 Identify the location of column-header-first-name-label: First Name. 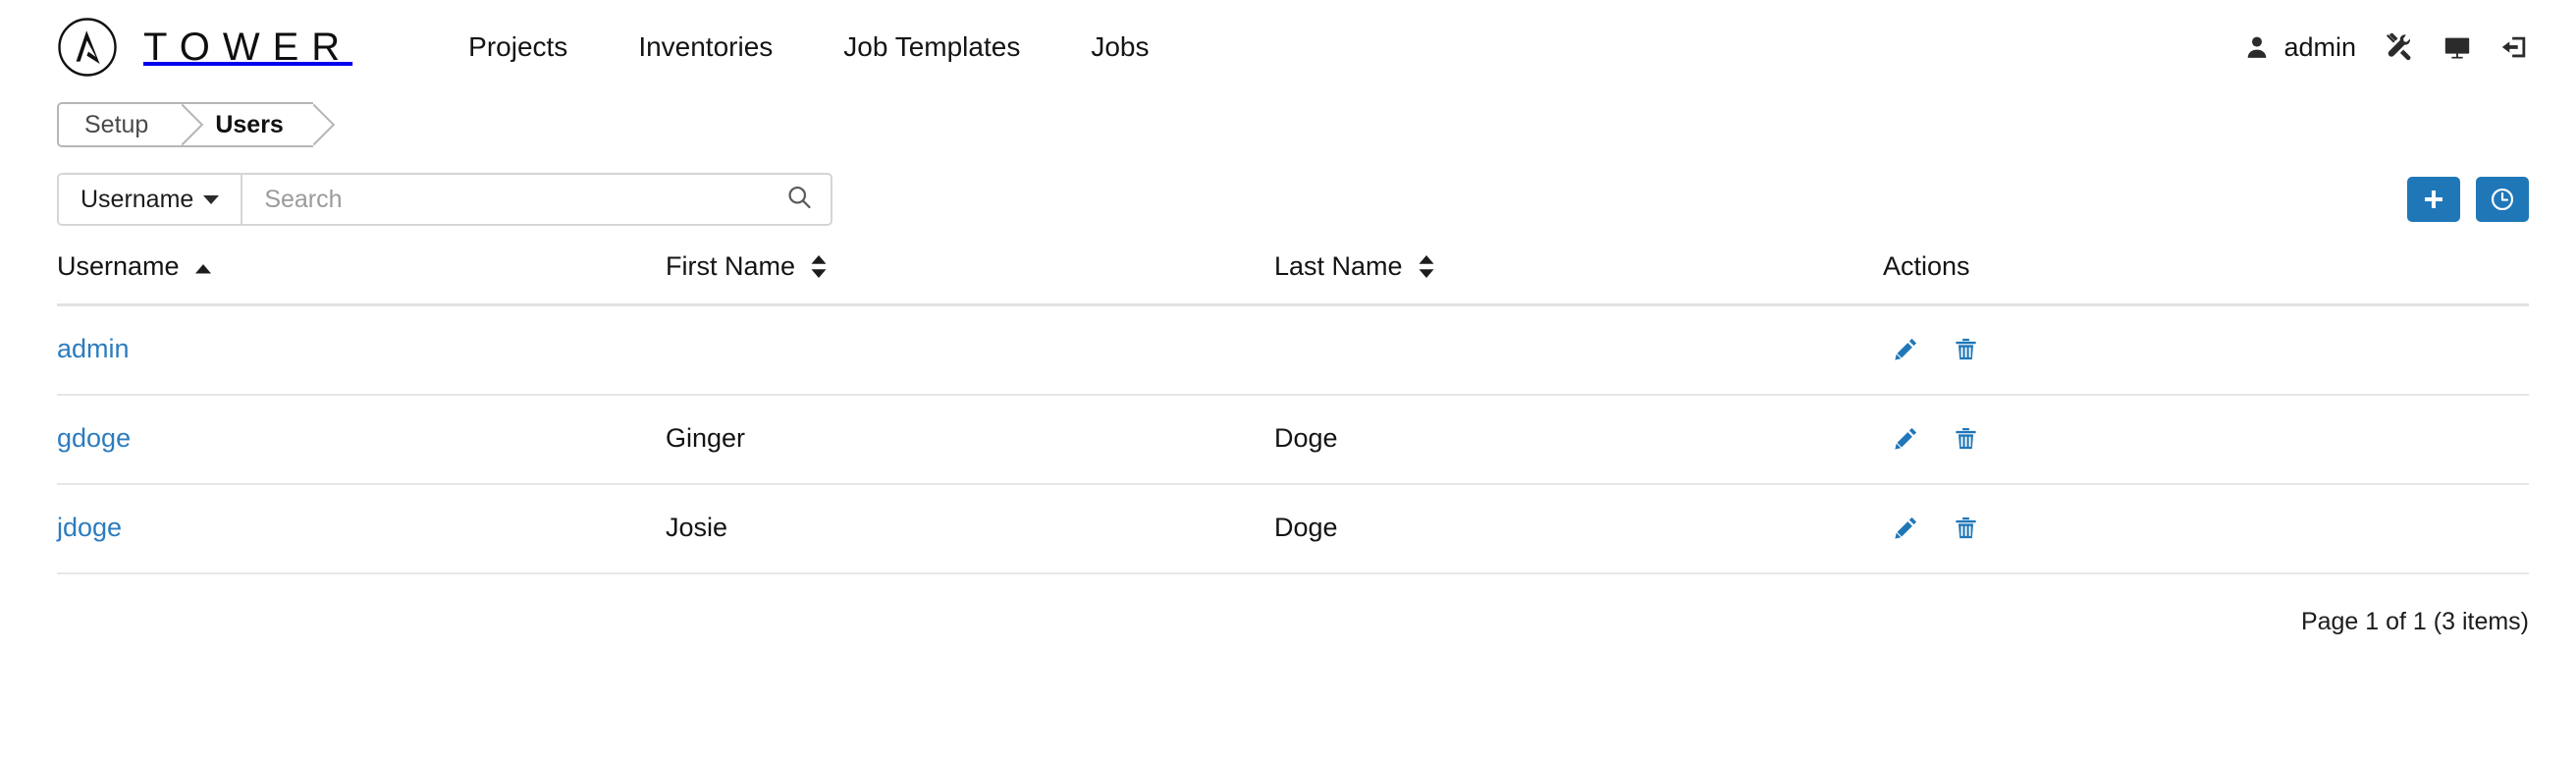
(731, 266).